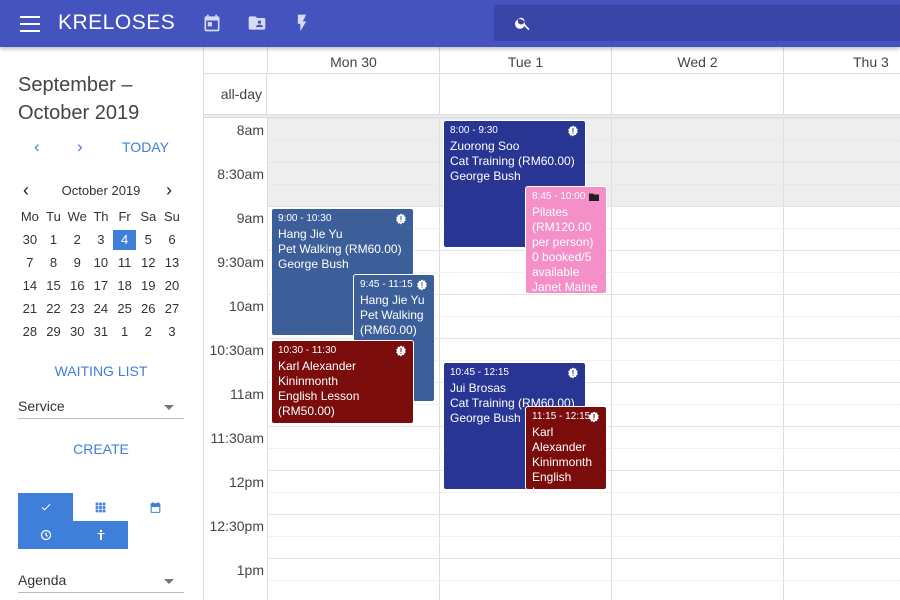  What do you see at coordinates (54, 263) in the screenshot?
I see `mini-calendar-day: 8` at bounding box center [54, 263].